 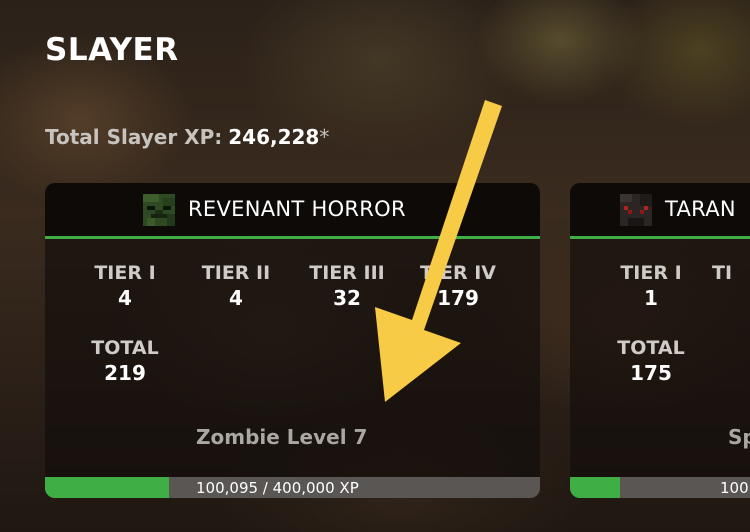 What do you see at coordinates (739, 437) in the screenshot?
I see `slayer-level: Sp` at bounding box center [739, 437].